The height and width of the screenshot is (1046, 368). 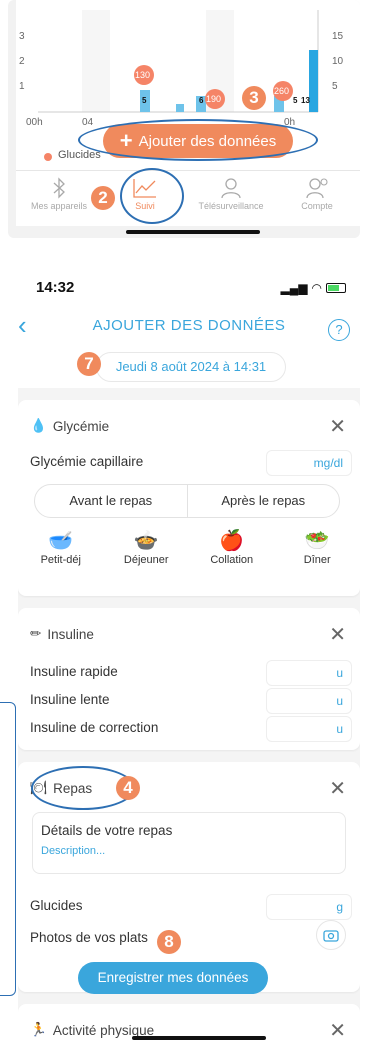 I want to click on y-tick-label: 2, so click(x=22, y=61).